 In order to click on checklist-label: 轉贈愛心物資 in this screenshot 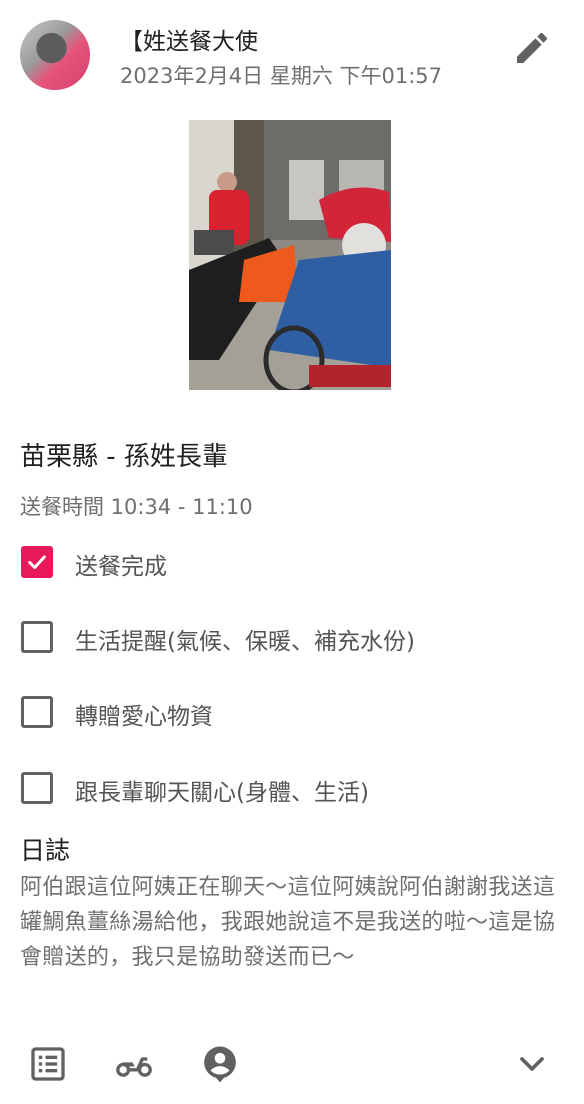, I will do `click(144, 717)`.